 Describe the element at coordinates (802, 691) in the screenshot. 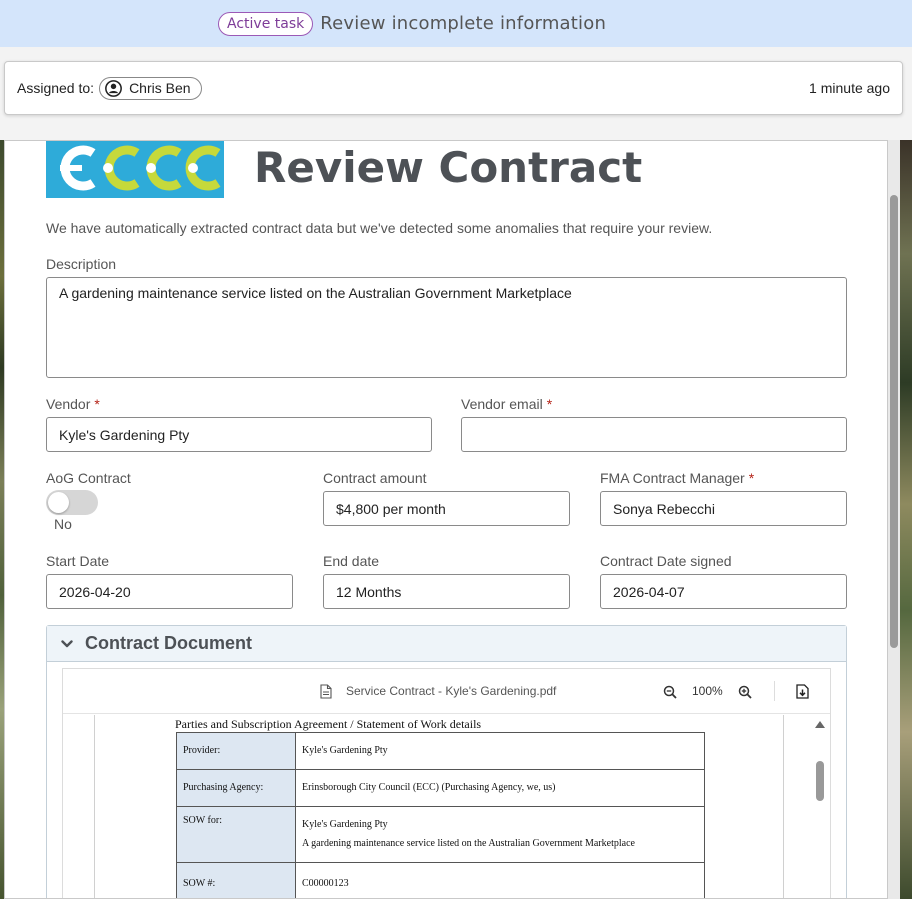

I see `download-icon` at that location.